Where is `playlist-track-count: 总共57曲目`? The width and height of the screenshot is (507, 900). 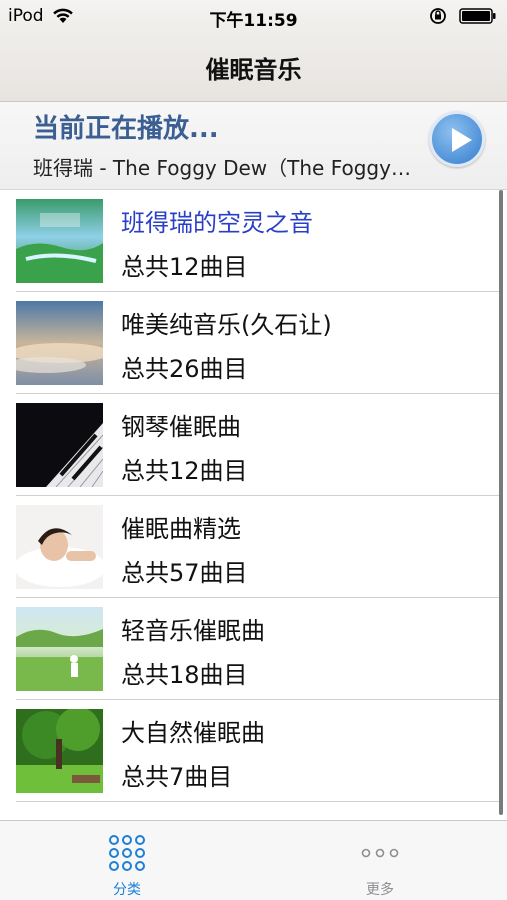 playlist-track-count: 总共57曲目 is located at coordinates (184, 573).